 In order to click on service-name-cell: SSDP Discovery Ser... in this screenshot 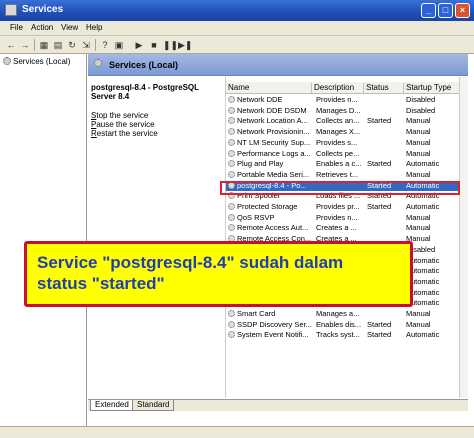, I will do `click(270, 324)`.